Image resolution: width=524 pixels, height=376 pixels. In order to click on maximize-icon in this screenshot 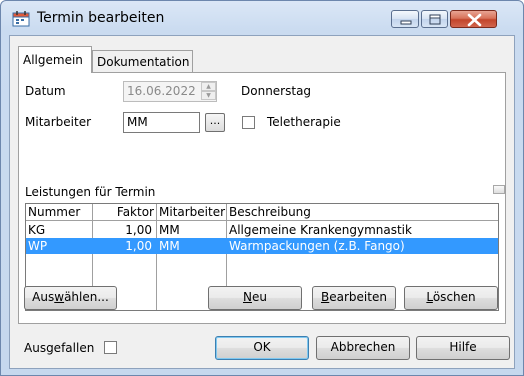, I will do `click(435, 19)`.